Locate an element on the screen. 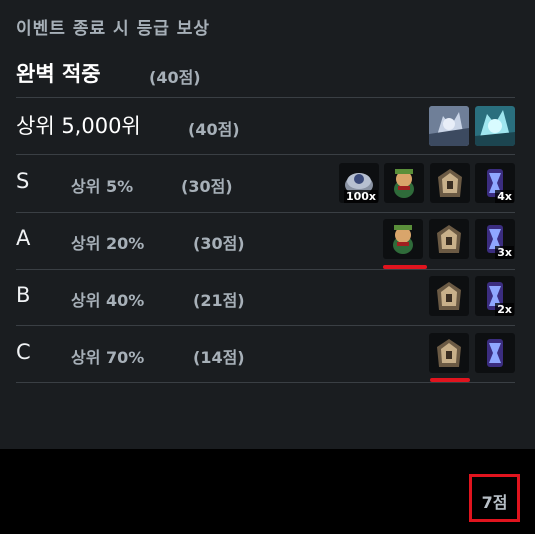 The height and width of the screenshot is (534, 535). grade-rank: 상위 70% is located at coordinates (108, 357).